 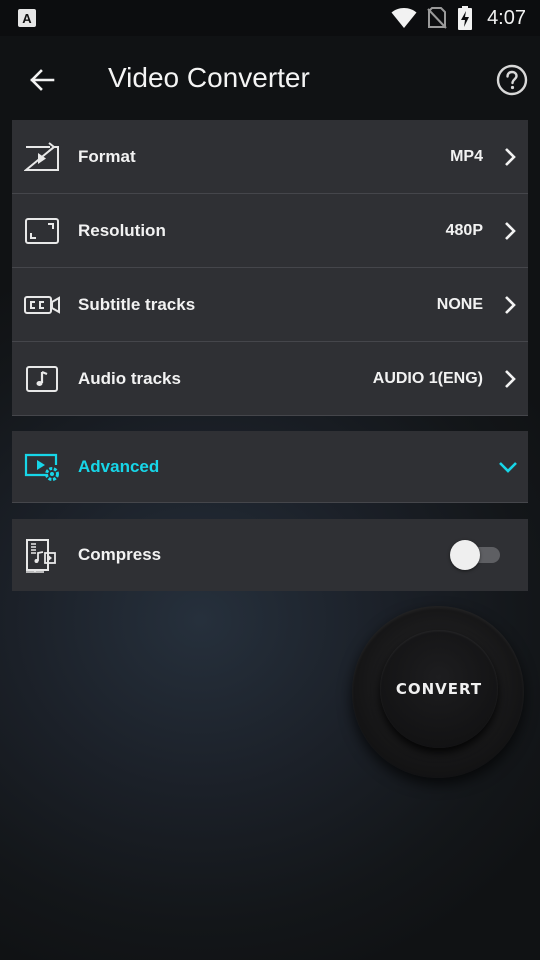 I want to click on page-title: Video Converter, so click(x=209, y=77).